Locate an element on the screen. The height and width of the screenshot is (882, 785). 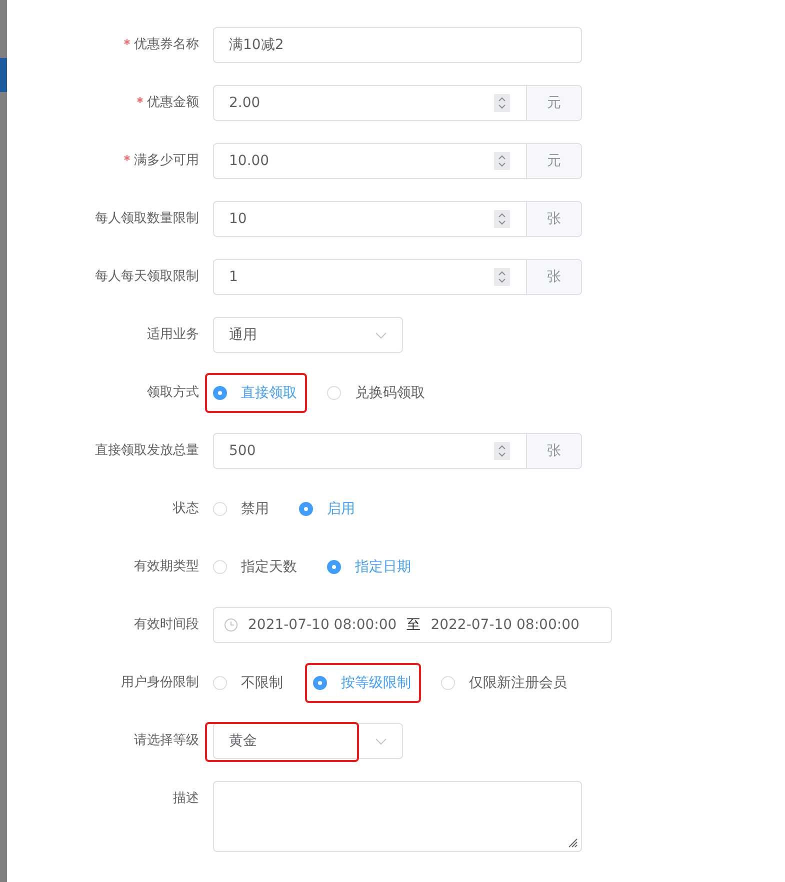
field-label: 请选择等级 is located at coordinates (166, 741).